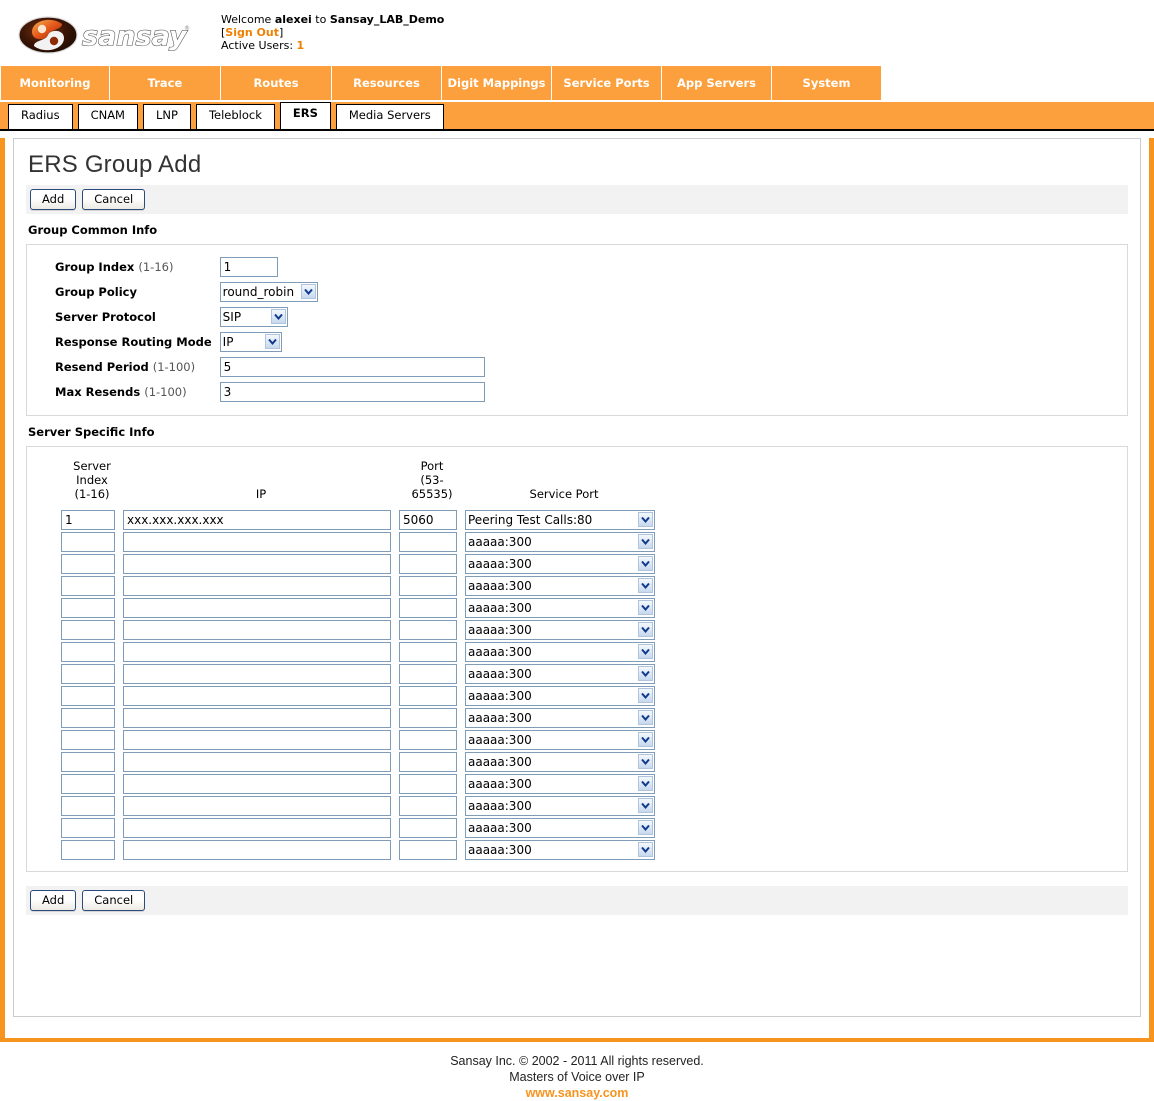 The image size is (1154, 1101). Describe the element at coordinates (560, 674) in the screenshot. I see `service-port-select-row-8: Peering Test Calls:80aaaaa:300` at that location.